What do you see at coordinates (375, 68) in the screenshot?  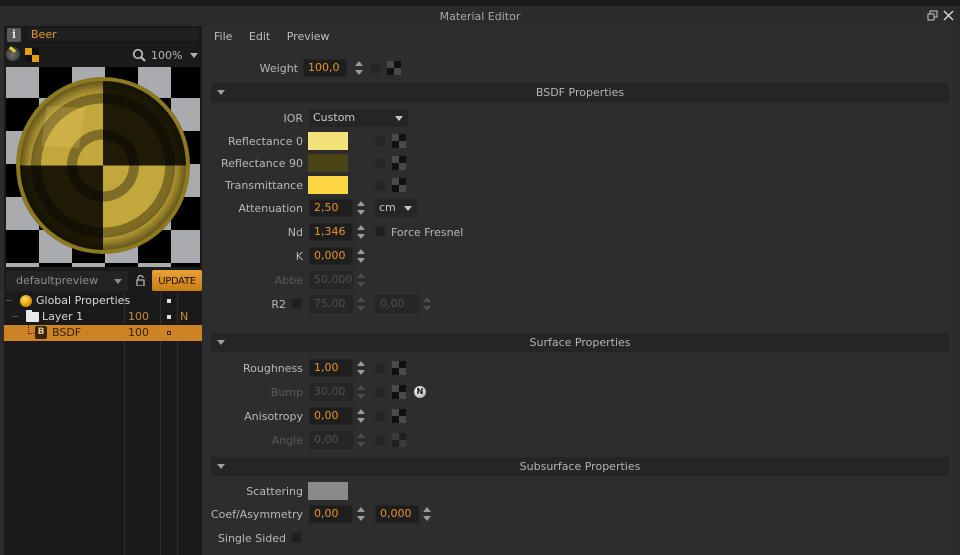 I see `weight-map-toggle` at bounding box center [375, 68].